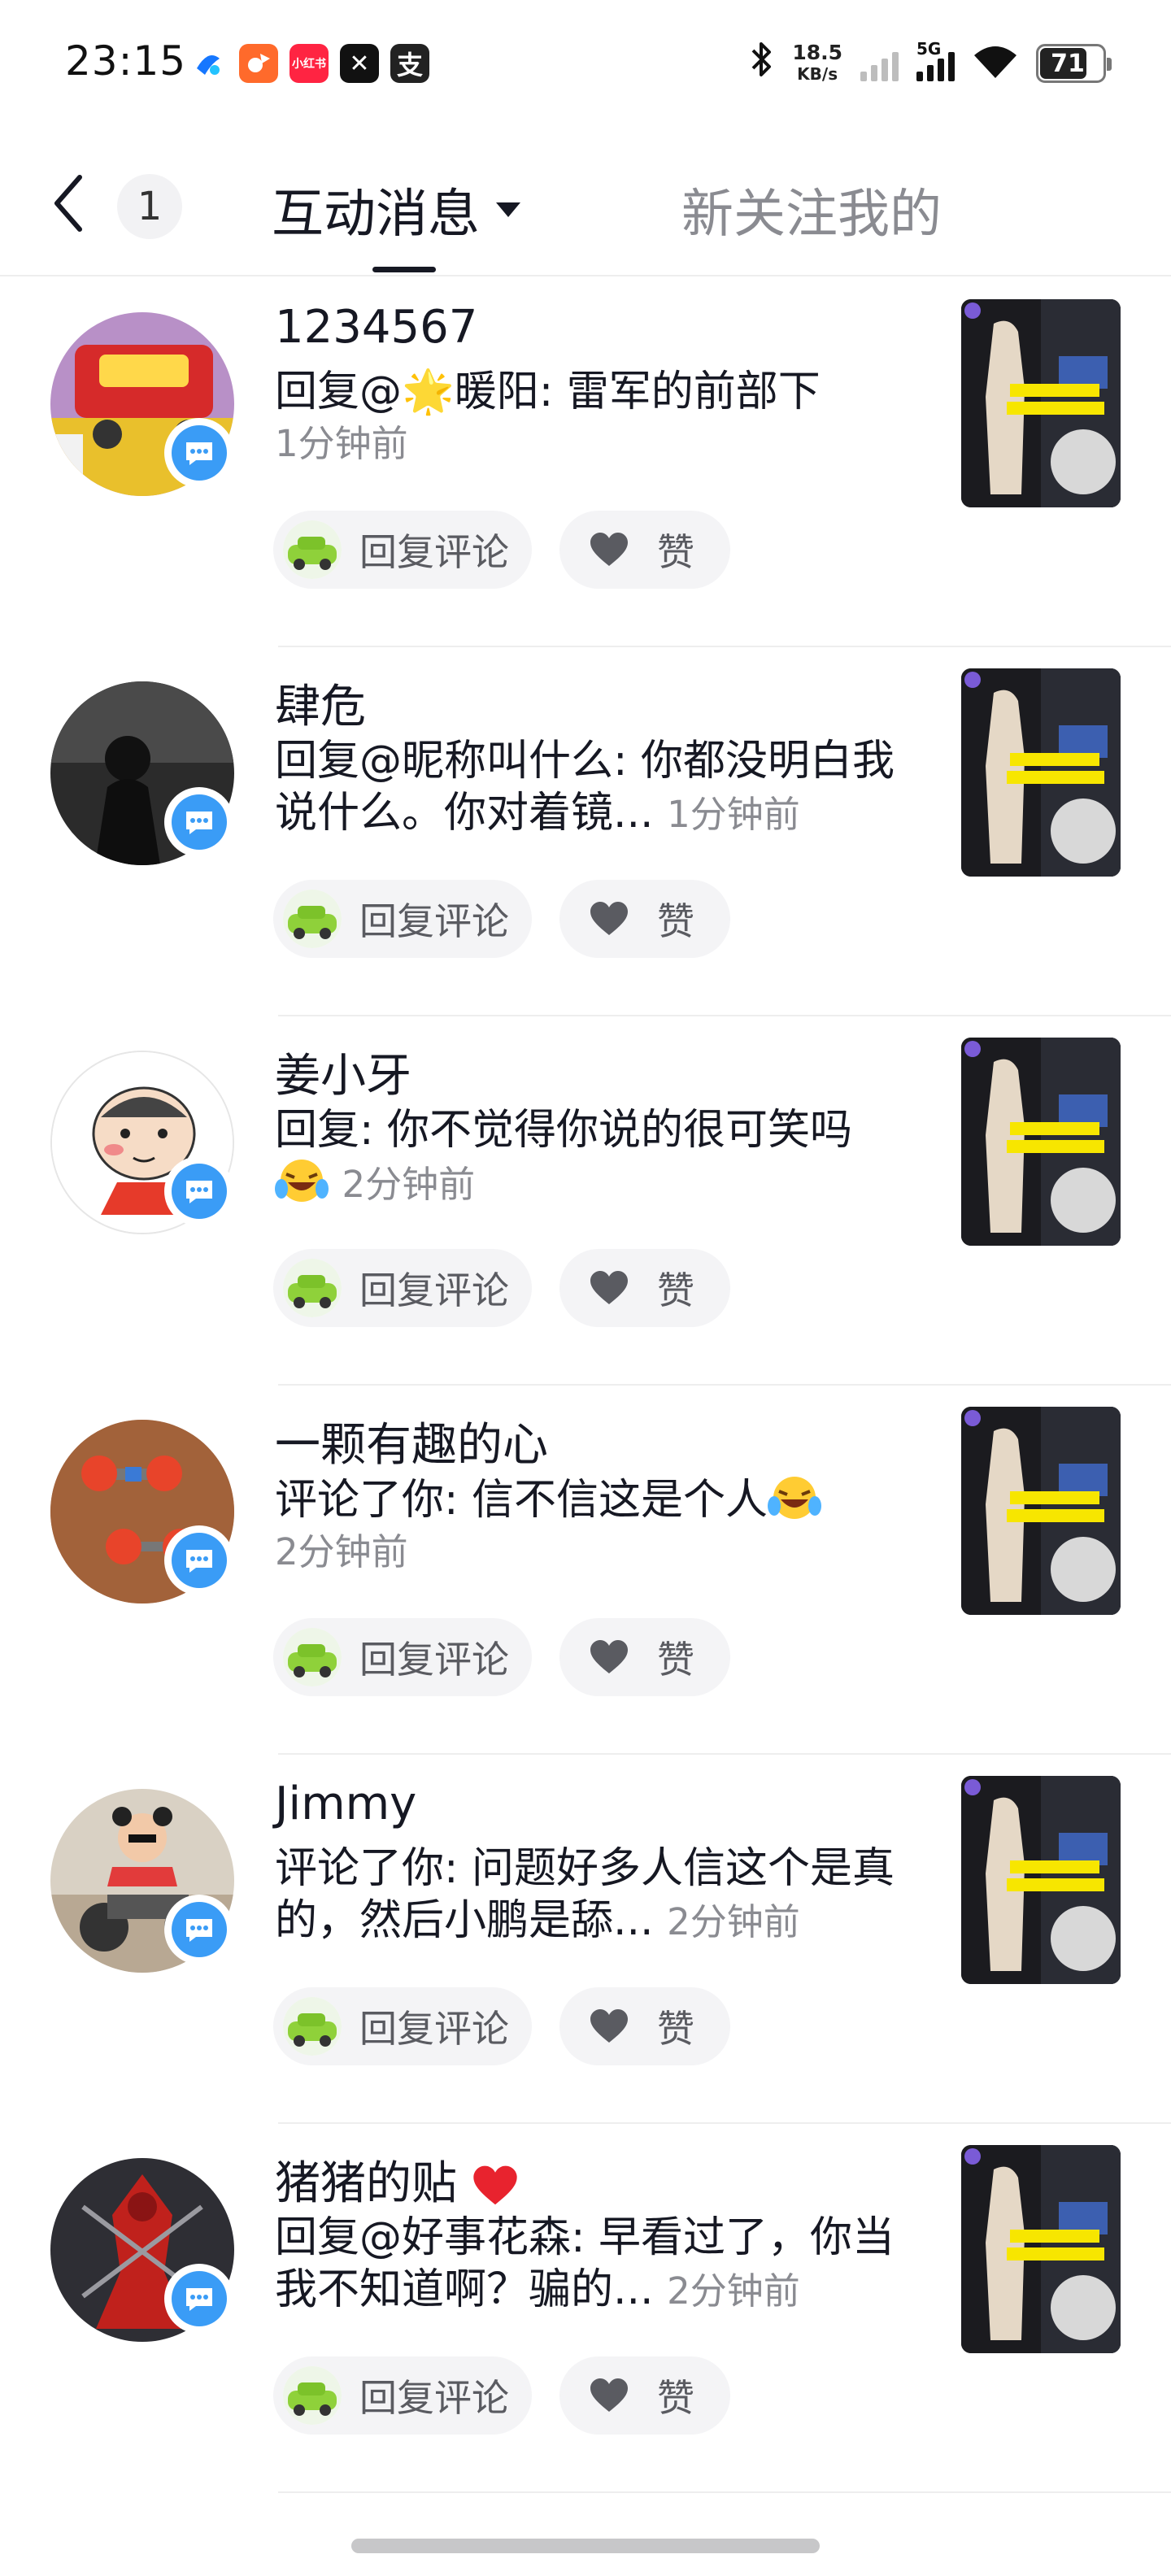 This screenshot has height=2576, width=1171. What do you see at coordinates (1068, 64) in the screenshot?
I see `battery-level: 71` at bounding box center [1068, 64].